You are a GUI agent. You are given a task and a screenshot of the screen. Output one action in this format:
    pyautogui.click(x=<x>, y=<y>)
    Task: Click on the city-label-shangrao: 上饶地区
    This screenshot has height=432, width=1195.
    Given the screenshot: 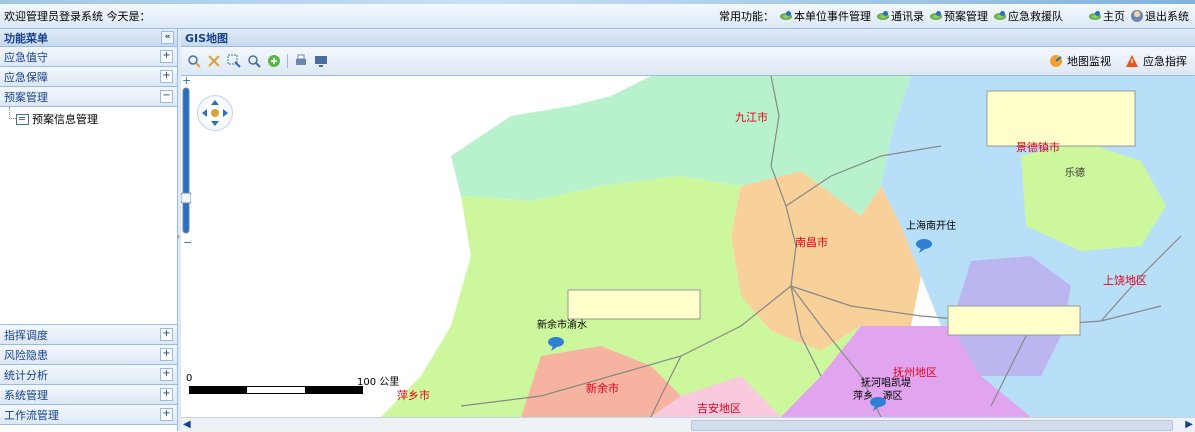 What is the action you would take?
    pyautogui.click(x=1125, y=280)
    